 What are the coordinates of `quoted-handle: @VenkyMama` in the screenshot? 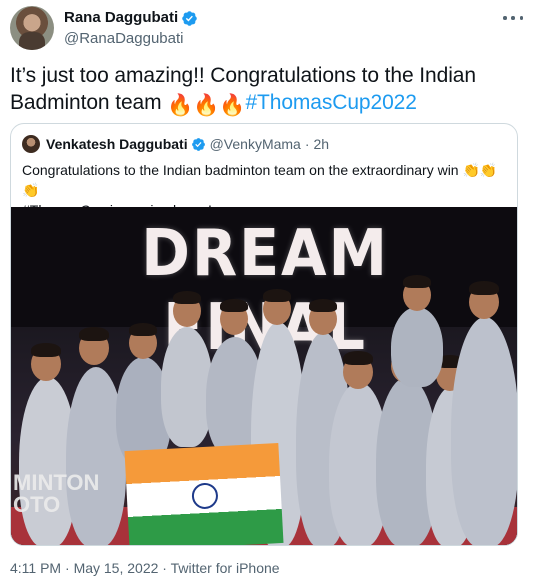 It's located at (255, 144).